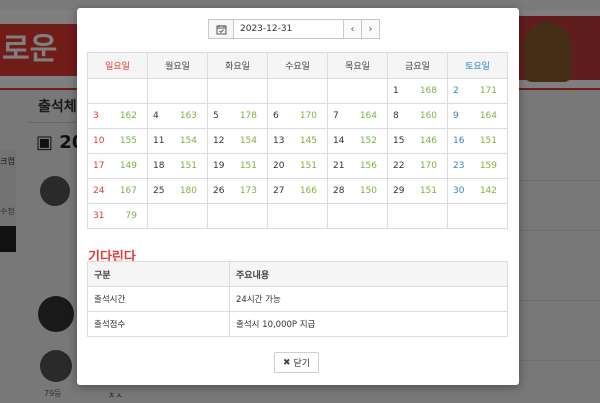 This screenshot has width=600, height=403. What do you see at coordinates (296, 362) in the screenshot?
I see `close-button: ✖ 닫기` at bounding box center [296, 362].